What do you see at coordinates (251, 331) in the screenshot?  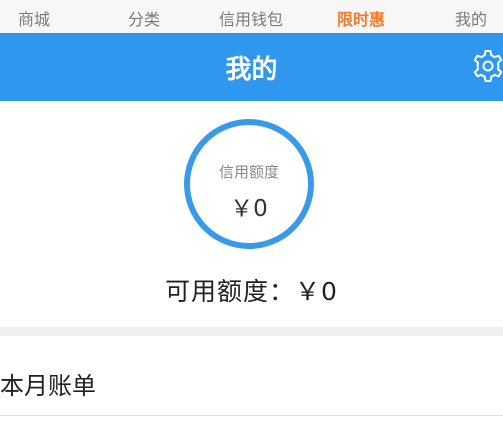 I see `section-separator` at bounding box center [251, 331].